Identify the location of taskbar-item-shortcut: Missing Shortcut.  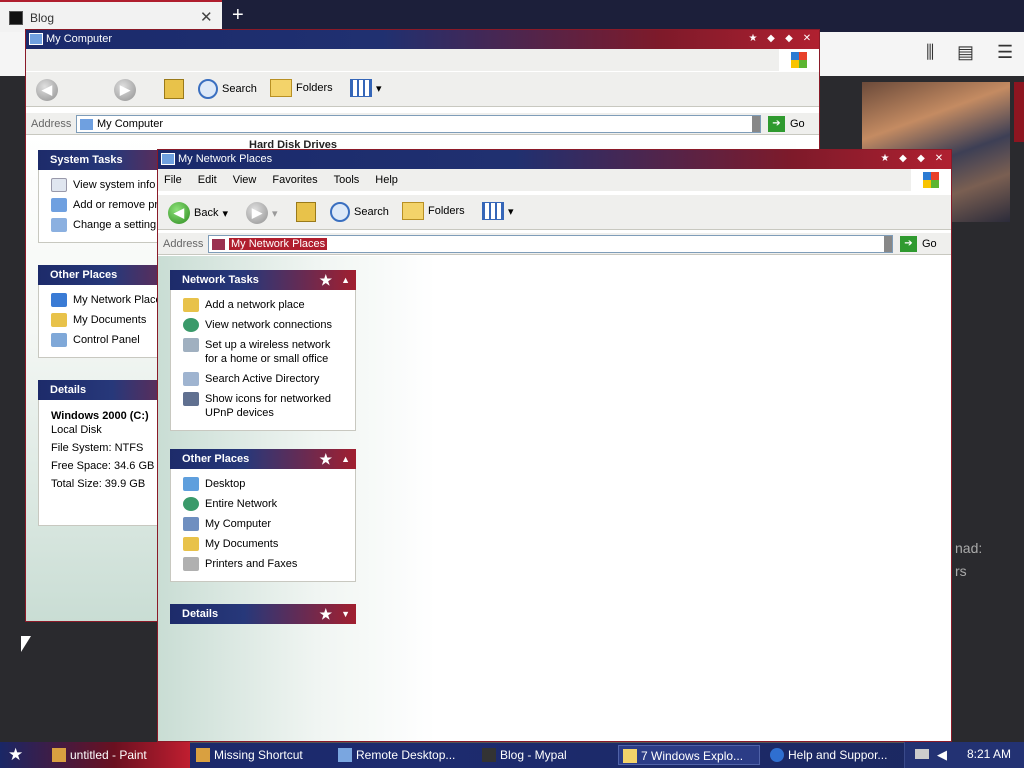
(259, 755).